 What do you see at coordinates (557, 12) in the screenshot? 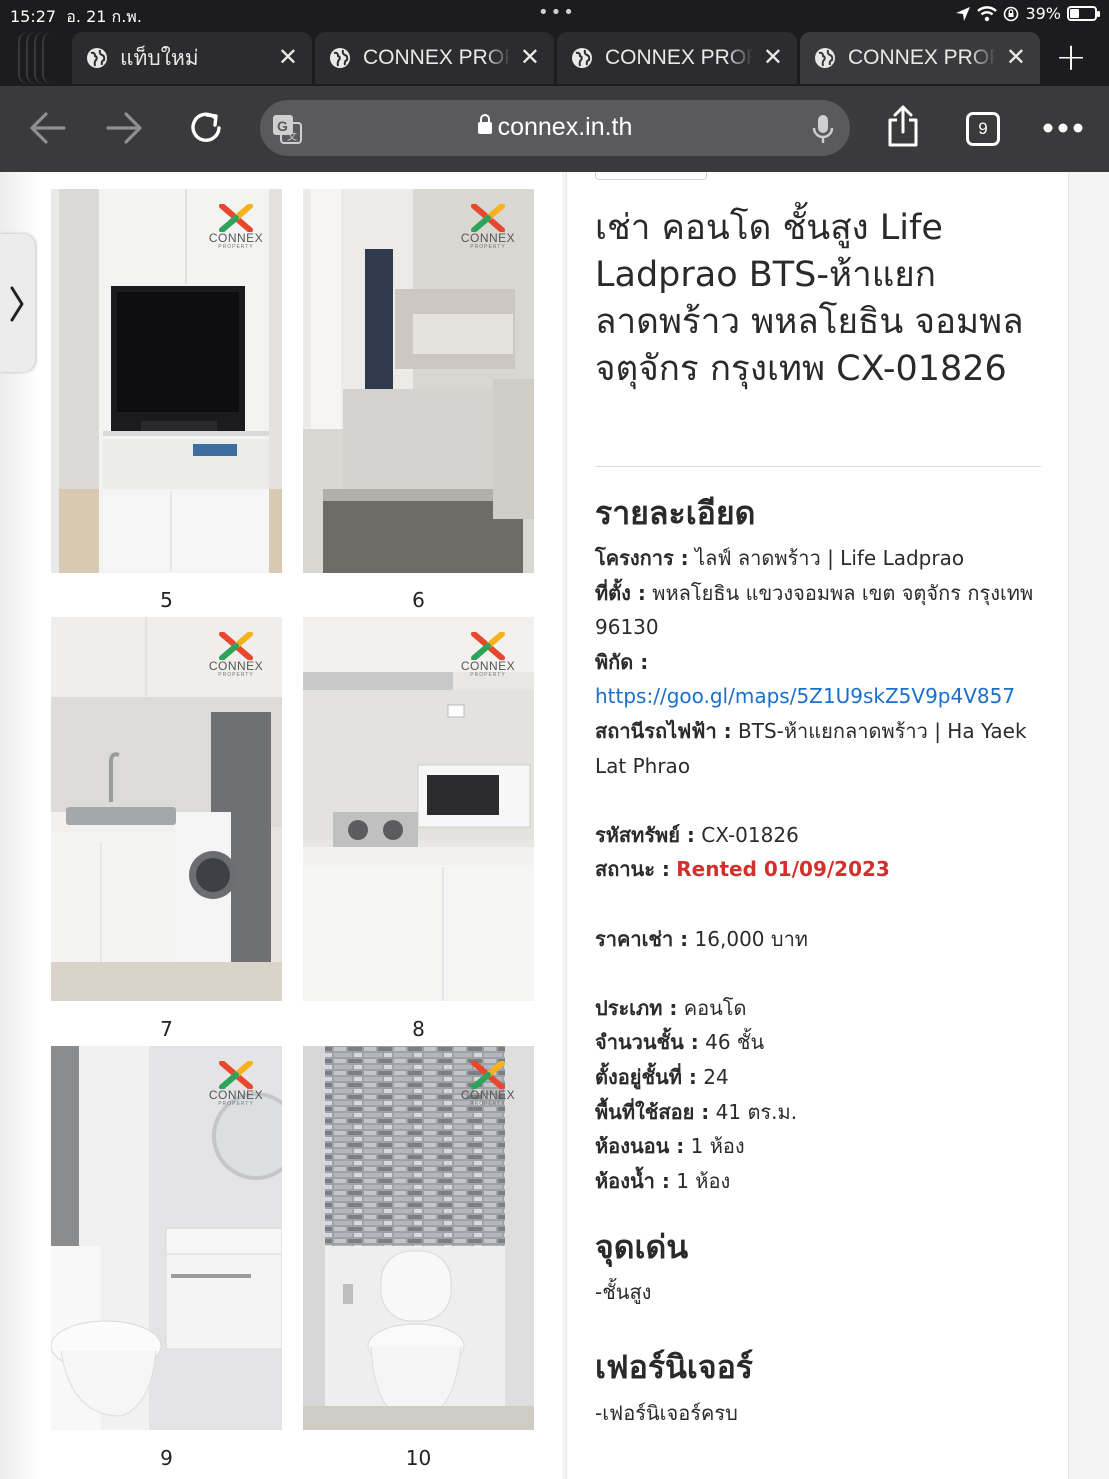
I see `multitask-dots-icon: •••` at bounding box center [557, 12].